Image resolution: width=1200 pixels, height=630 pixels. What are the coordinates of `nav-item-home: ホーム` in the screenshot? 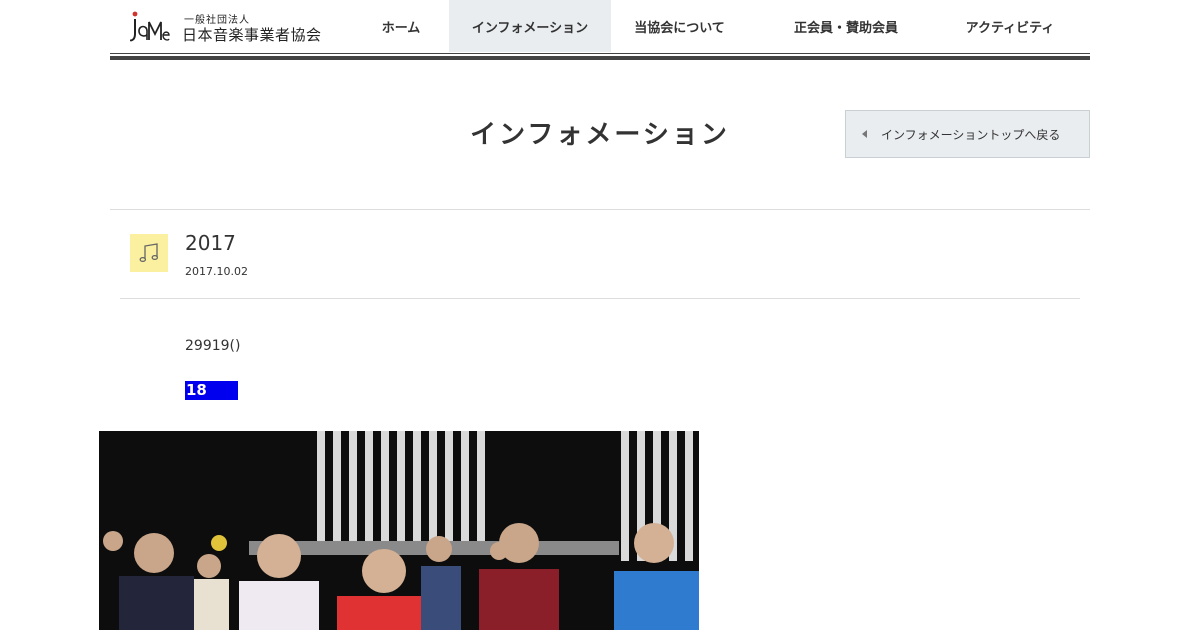 It's located at (401, 26).